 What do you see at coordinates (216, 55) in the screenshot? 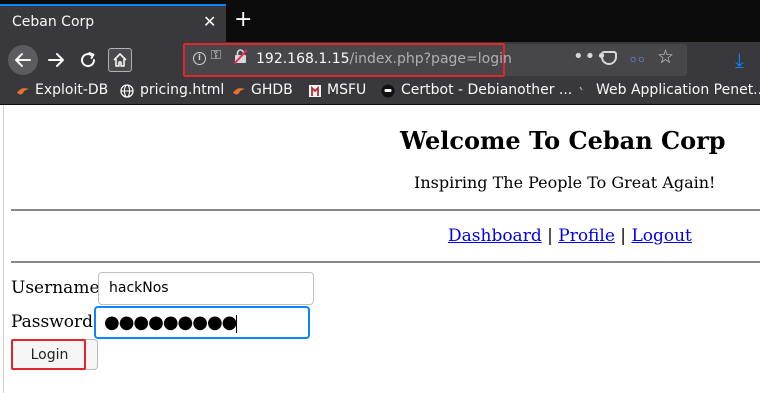
I see `key-icon: ⚿` at bounding box center [216, 55].